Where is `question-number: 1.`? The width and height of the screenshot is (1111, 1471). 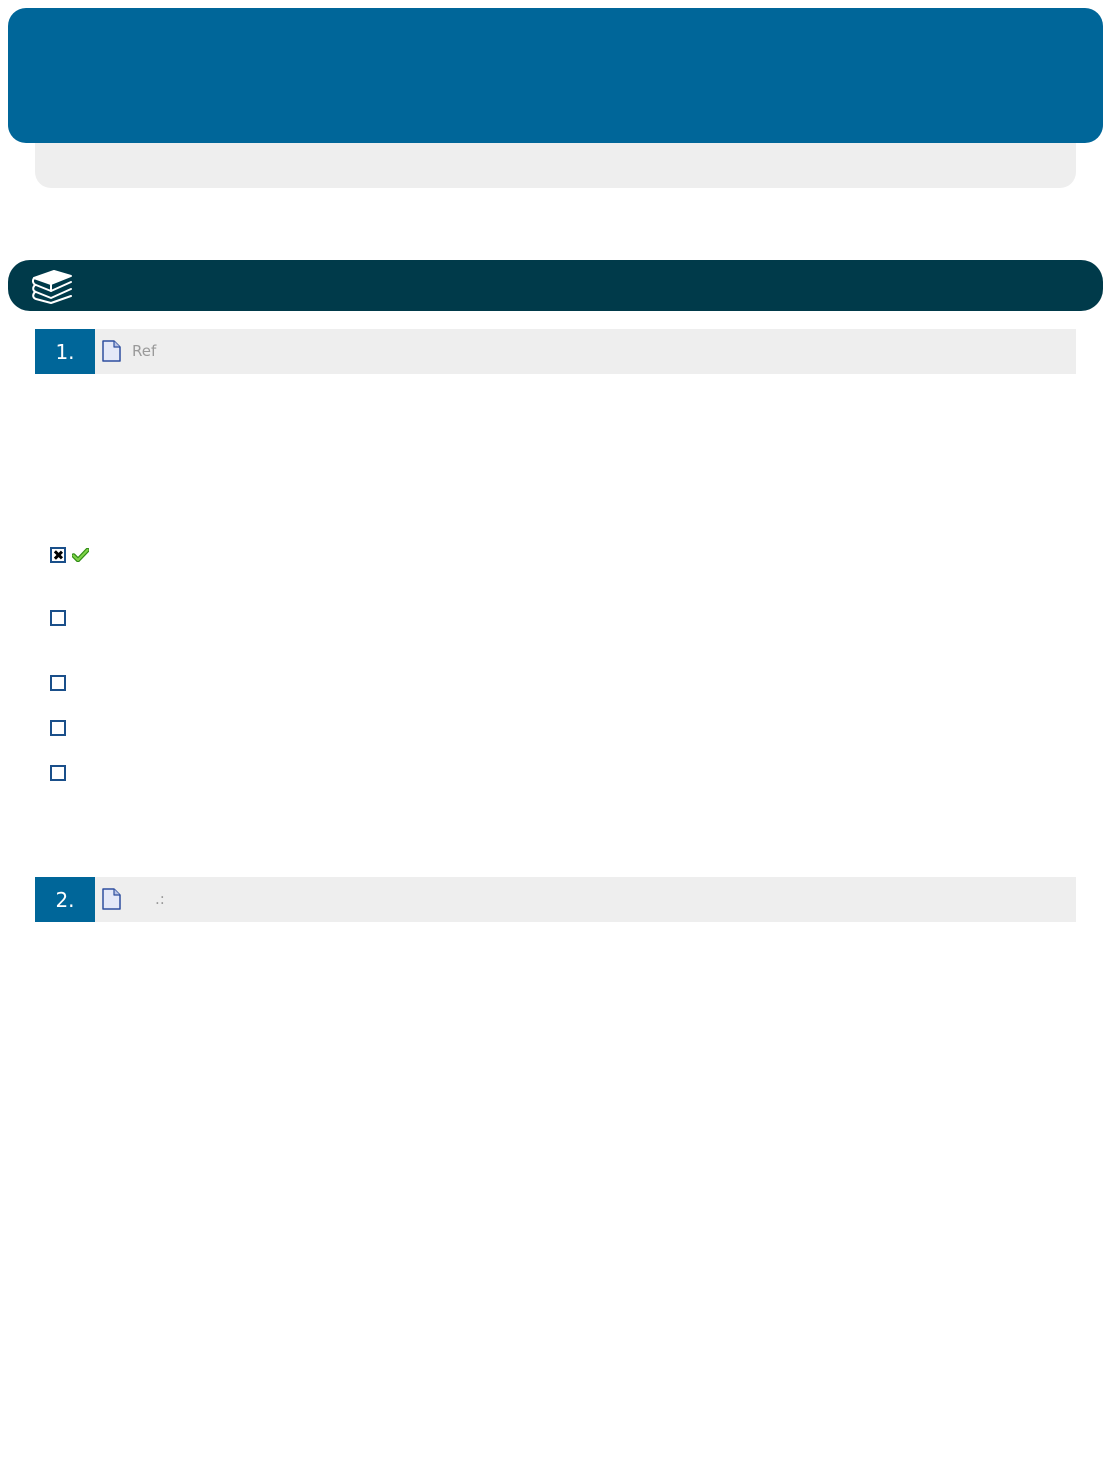 question-number: 1. is located at coordinates (65, 351).